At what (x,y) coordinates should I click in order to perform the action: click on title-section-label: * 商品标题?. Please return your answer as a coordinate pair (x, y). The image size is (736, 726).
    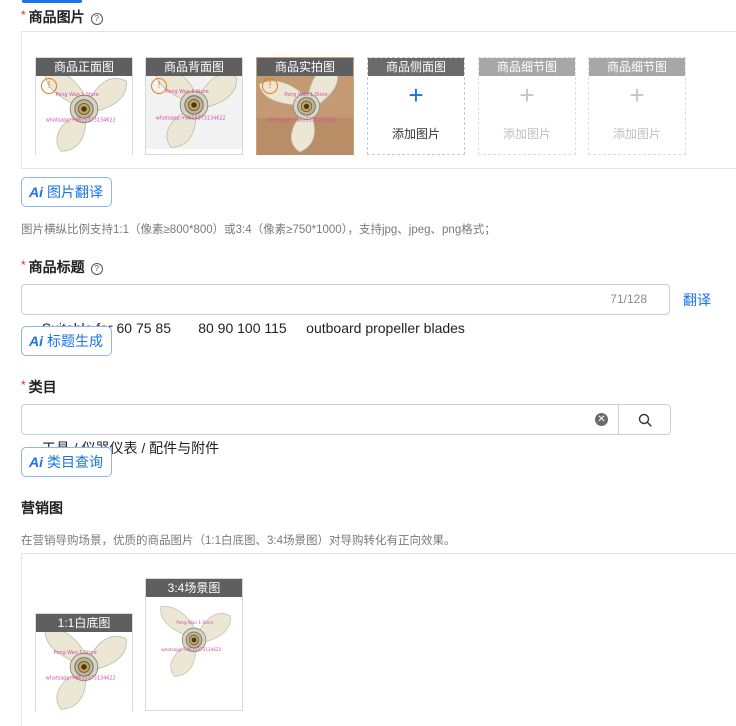
    Looking at the image, I should click on (62, 267).